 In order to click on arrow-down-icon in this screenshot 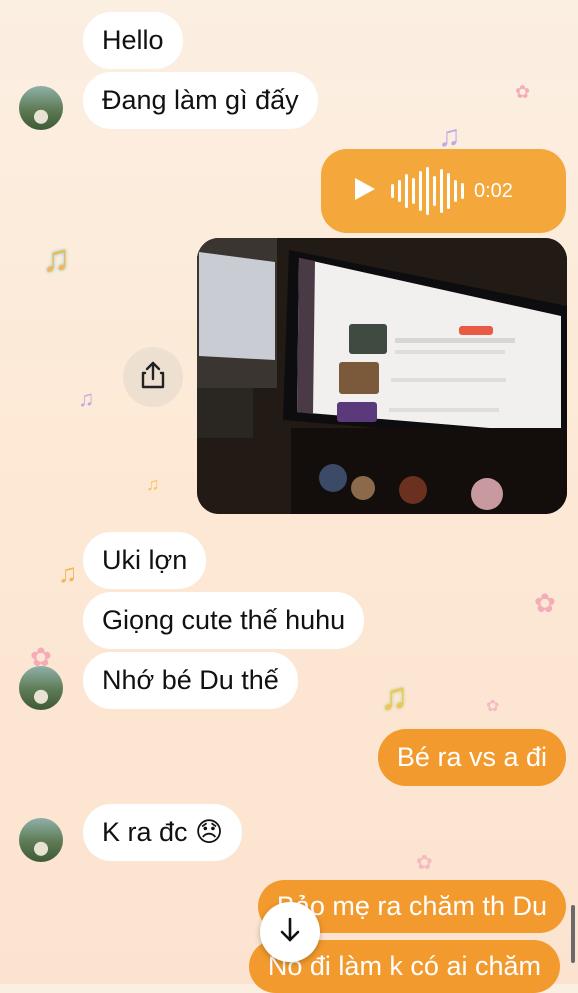, I will do `click(290, 932)`.